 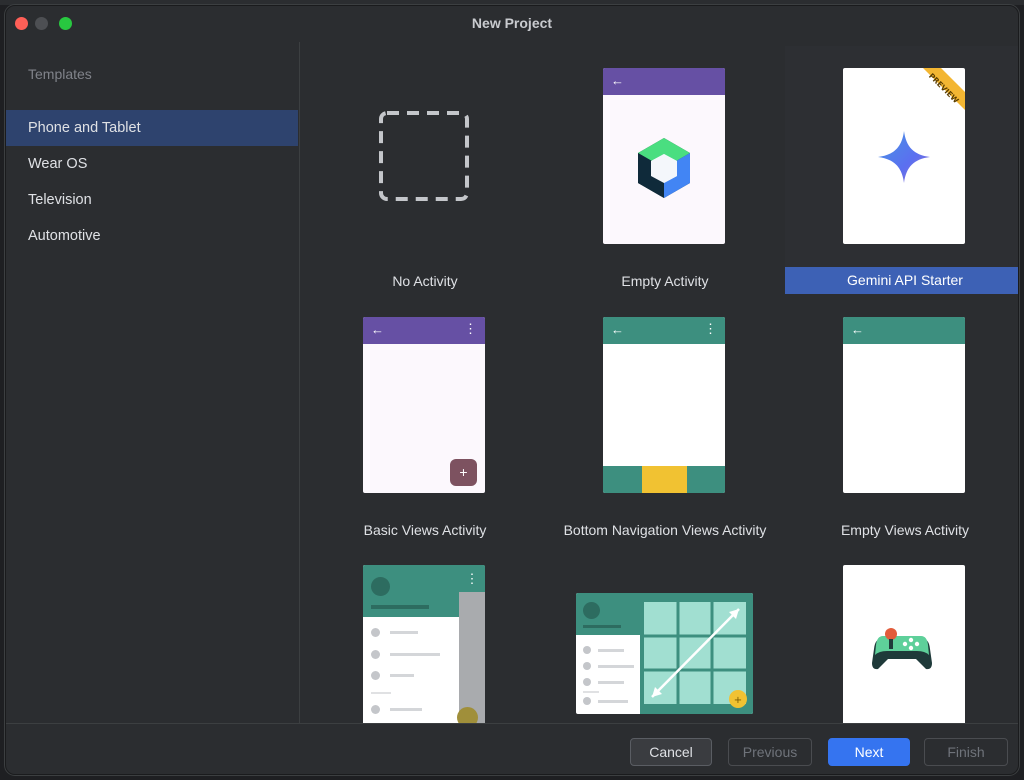 I want to click on list-pane-header, so click(x=608, y=614).